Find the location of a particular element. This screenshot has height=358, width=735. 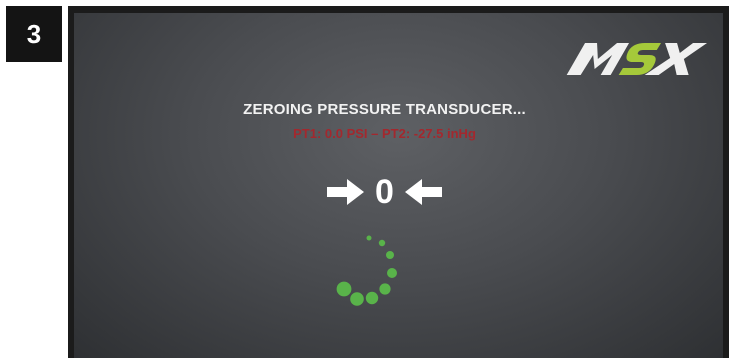

step-number-badge: 3 is located at coordinates (34, 34).